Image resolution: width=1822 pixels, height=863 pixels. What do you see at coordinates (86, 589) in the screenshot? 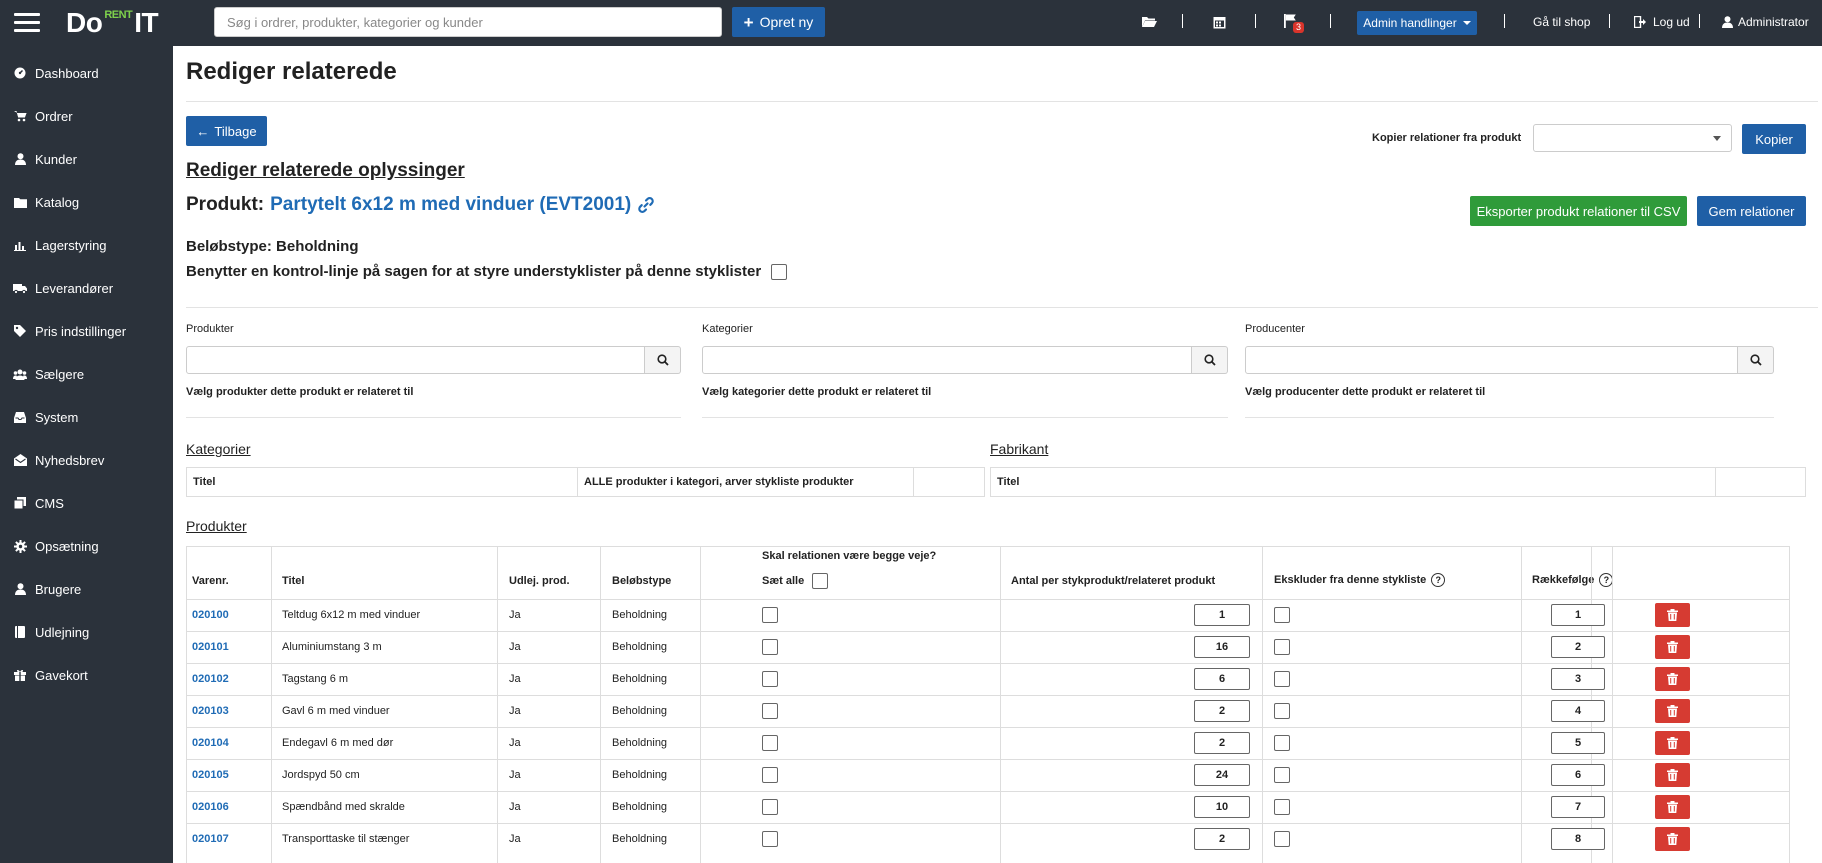
I see `sidebar-item-brugere: Brugere` at bounding box center [86, 589].